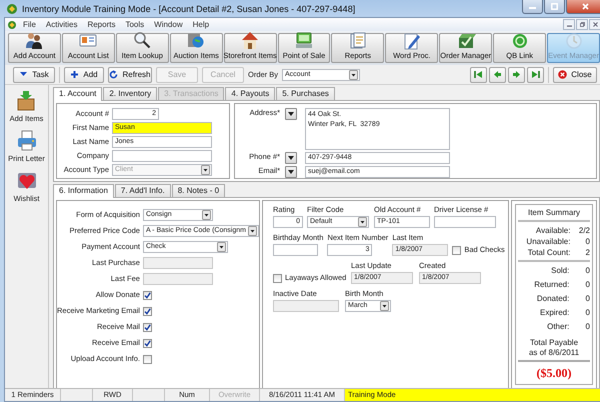 This screenshot has height=402, width=600. Describe the element at coordinates (142, 40) in the screenshot. I see `magnifier-icon` at that location.